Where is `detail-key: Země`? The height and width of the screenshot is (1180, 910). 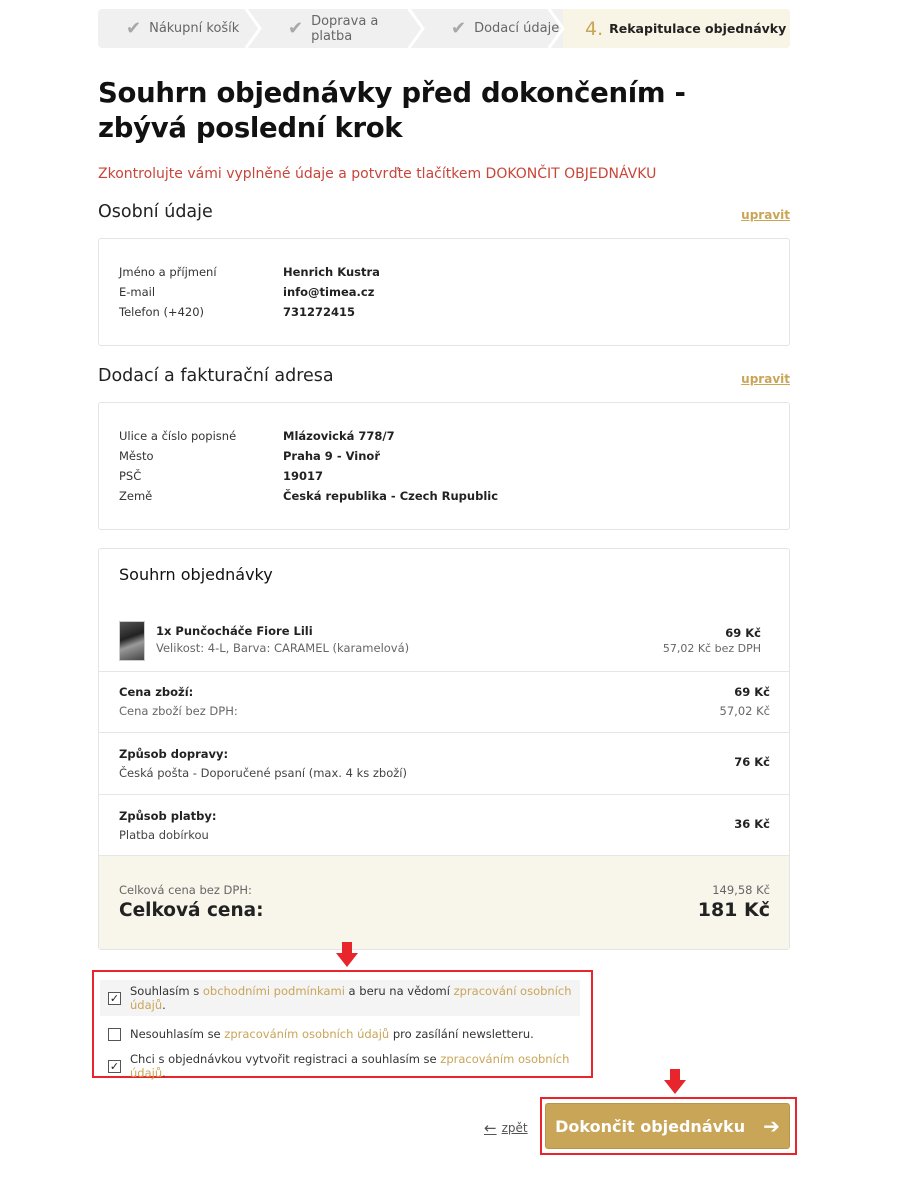 detail-key: Země is located at coordinates (136, 496).